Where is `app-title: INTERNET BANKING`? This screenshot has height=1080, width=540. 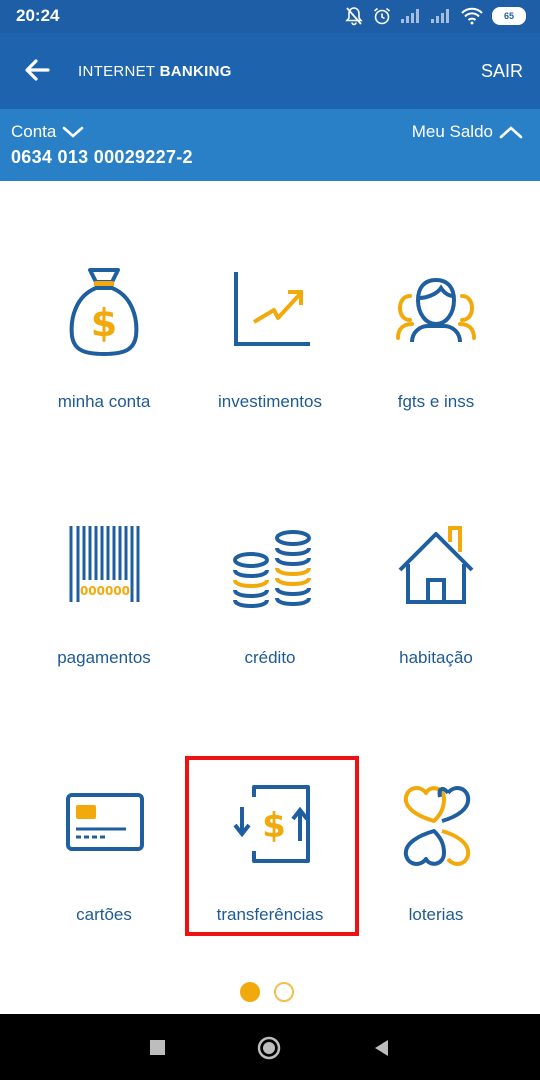
app-title: INTERNET BANKING is located at coordinates (155, 71).